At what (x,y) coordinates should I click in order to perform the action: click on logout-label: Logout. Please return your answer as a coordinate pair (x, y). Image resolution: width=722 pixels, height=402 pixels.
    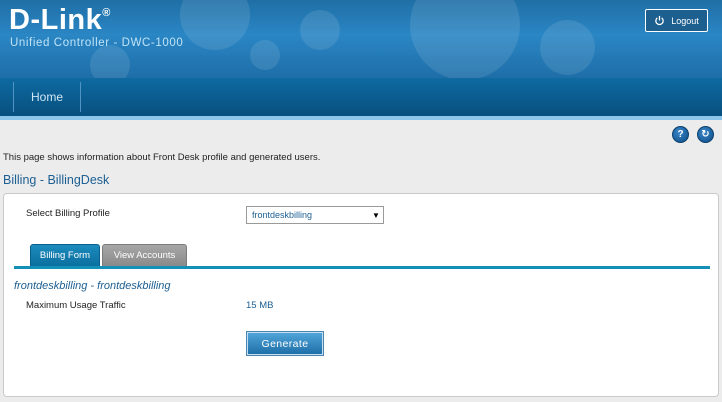
    Looking at the image, I should click on (685, 20).